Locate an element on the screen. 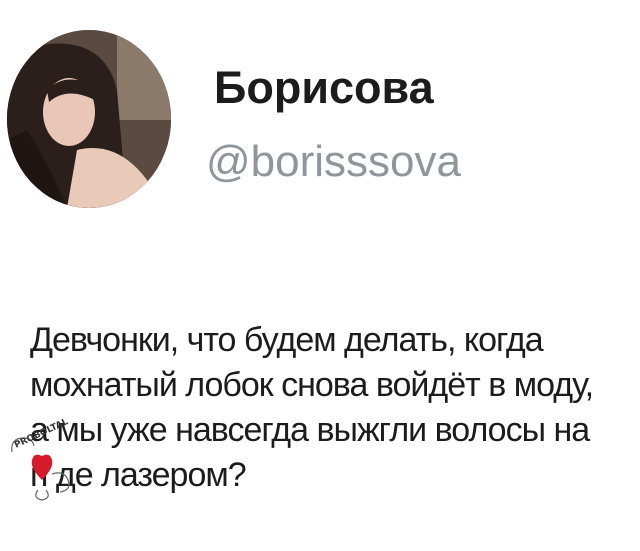  display-name: Борисова is located at coordinates (324, 88).